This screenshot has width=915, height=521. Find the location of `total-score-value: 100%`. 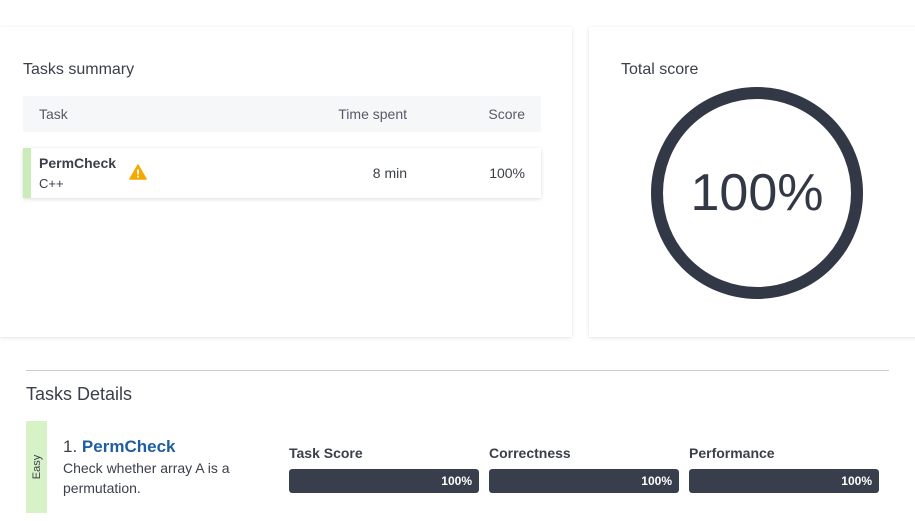

total-score-value: 100% is located at coordinates (757, 193).